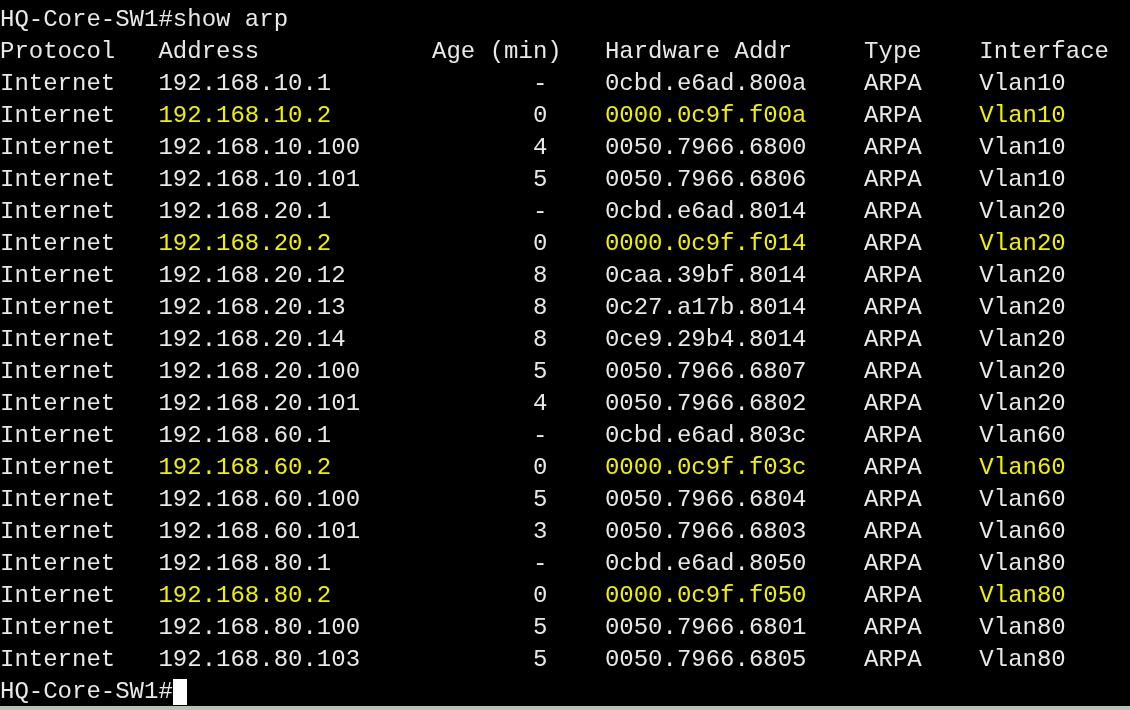 This screenshot has height=710, width=1130. What do you see at coordinates (706, 244) in the screenshot?
I see `table-cell-text: 0000.0c9f.f014` at bounding box center [706, 244].